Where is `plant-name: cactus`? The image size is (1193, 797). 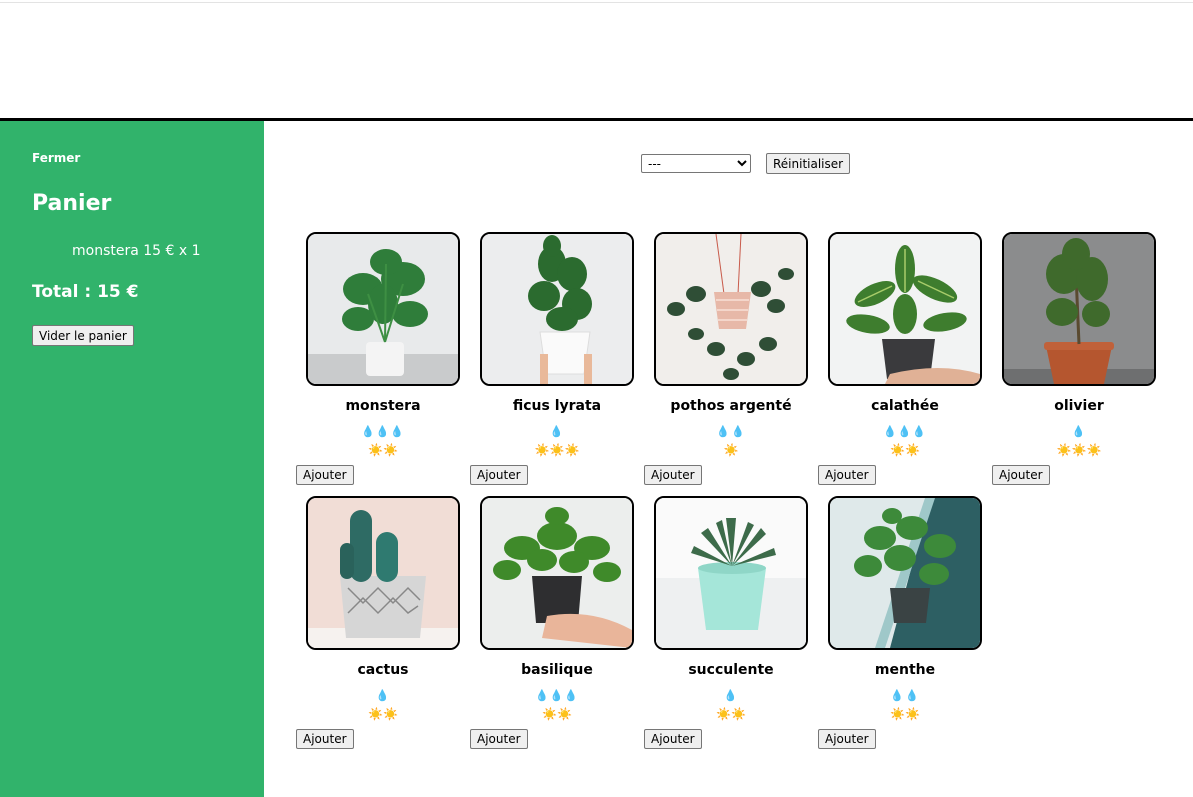 plant-name: cactus is located at coordinates (383, 670).